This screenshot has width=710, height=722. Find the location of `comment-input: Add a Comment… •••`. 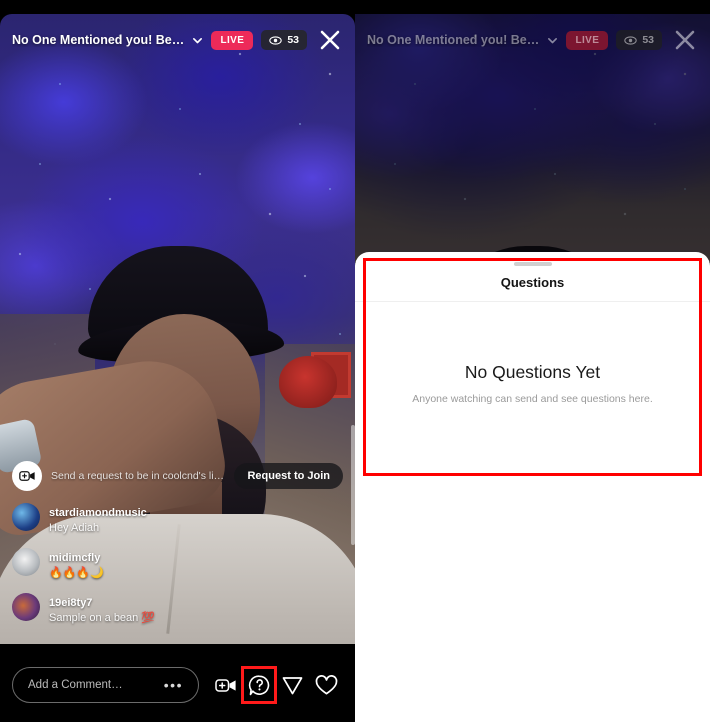

comment-input: Add a Comment… ••• is located at coordinates (105, 685).